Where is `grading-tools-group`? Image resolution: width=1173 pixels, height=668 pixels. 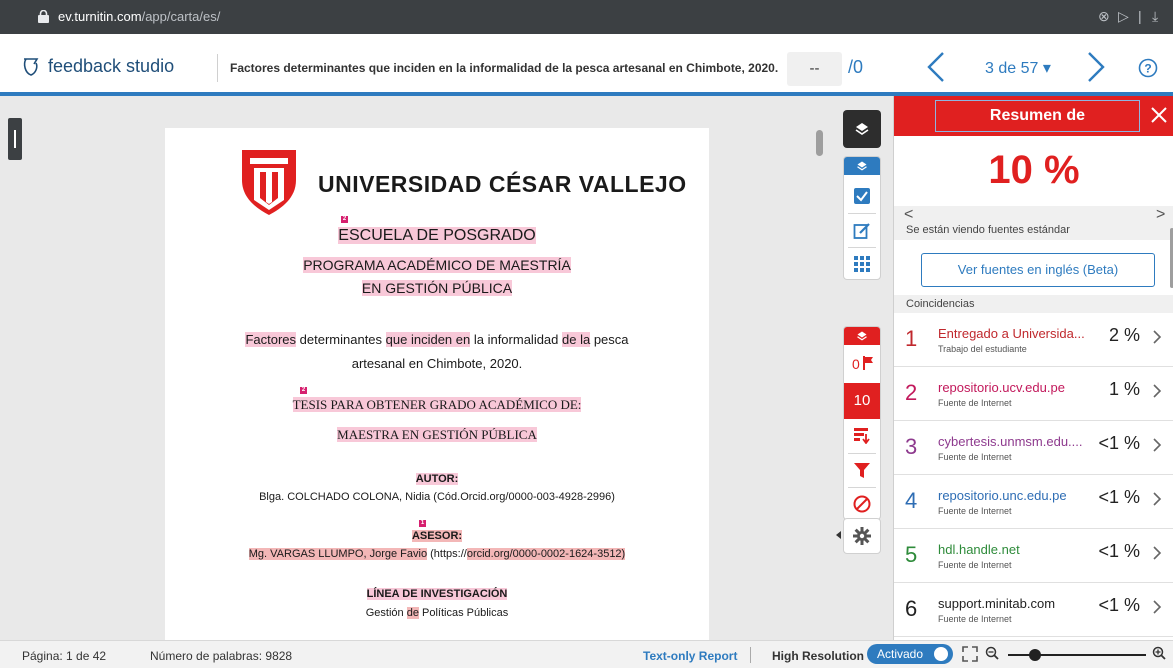
grading-tools-group is located at coordinates (862, 218).